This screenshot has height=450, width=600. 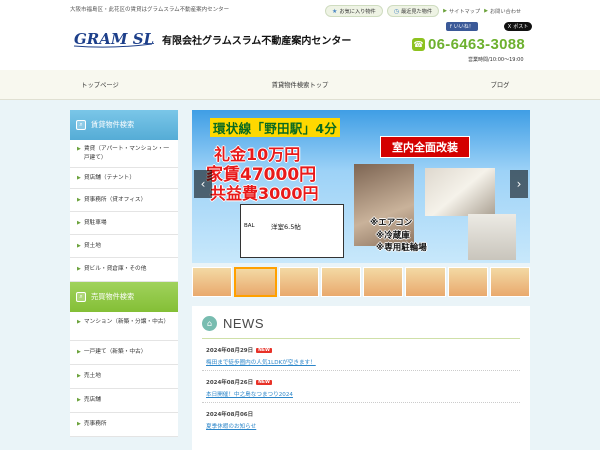 I want to click on slider-next-button: ›, so click(x=519, y=184).